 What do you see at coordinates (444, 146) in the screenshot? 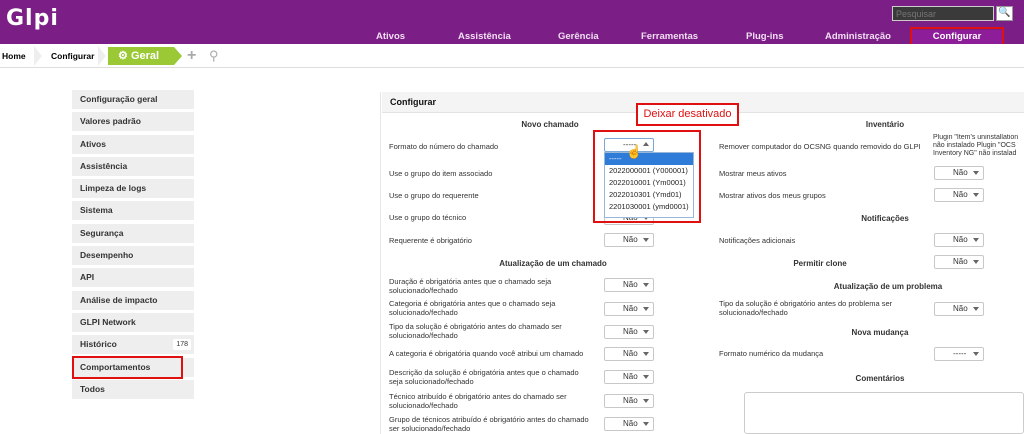
I see `field-label-formato-numero: Formato do número do chamado` at bounding box center [444, 146].